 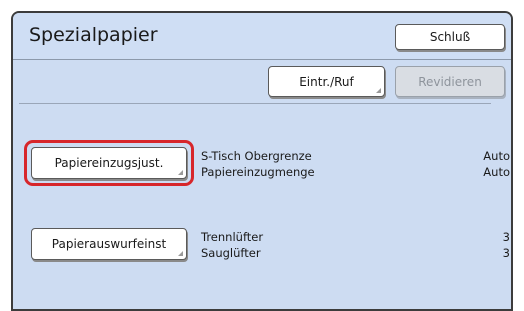 What do you see at coordinates (256, 156) in the screenshot?
I see `feed-setting-label: S-Tisch Obergrenze` at bounding box center [256, 156].